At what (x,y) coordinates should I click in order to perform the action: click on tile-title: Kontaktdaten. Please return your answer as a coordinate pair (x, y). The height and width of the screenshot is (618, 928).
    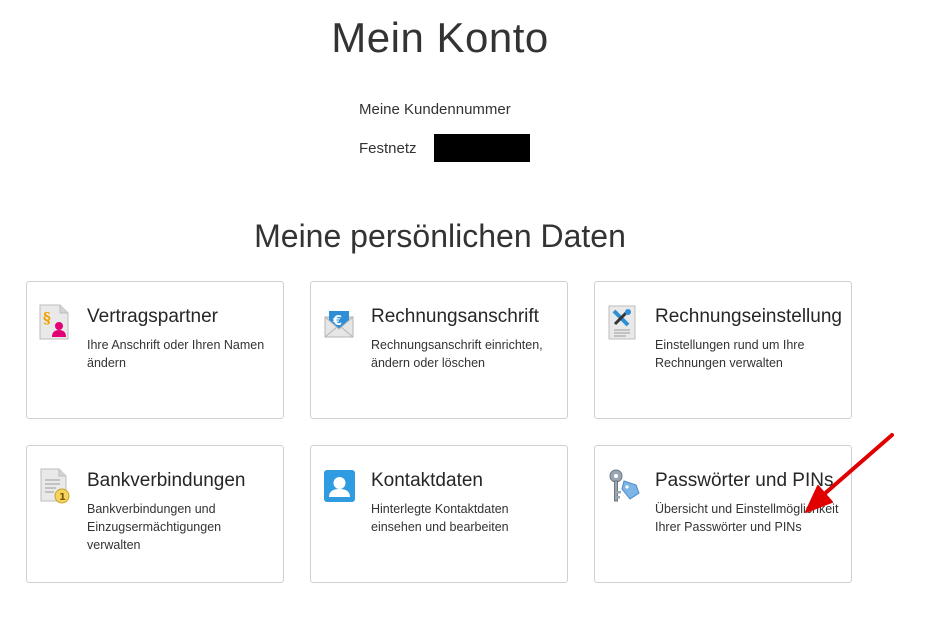
    Looking at the image, I should click on (427, 480).